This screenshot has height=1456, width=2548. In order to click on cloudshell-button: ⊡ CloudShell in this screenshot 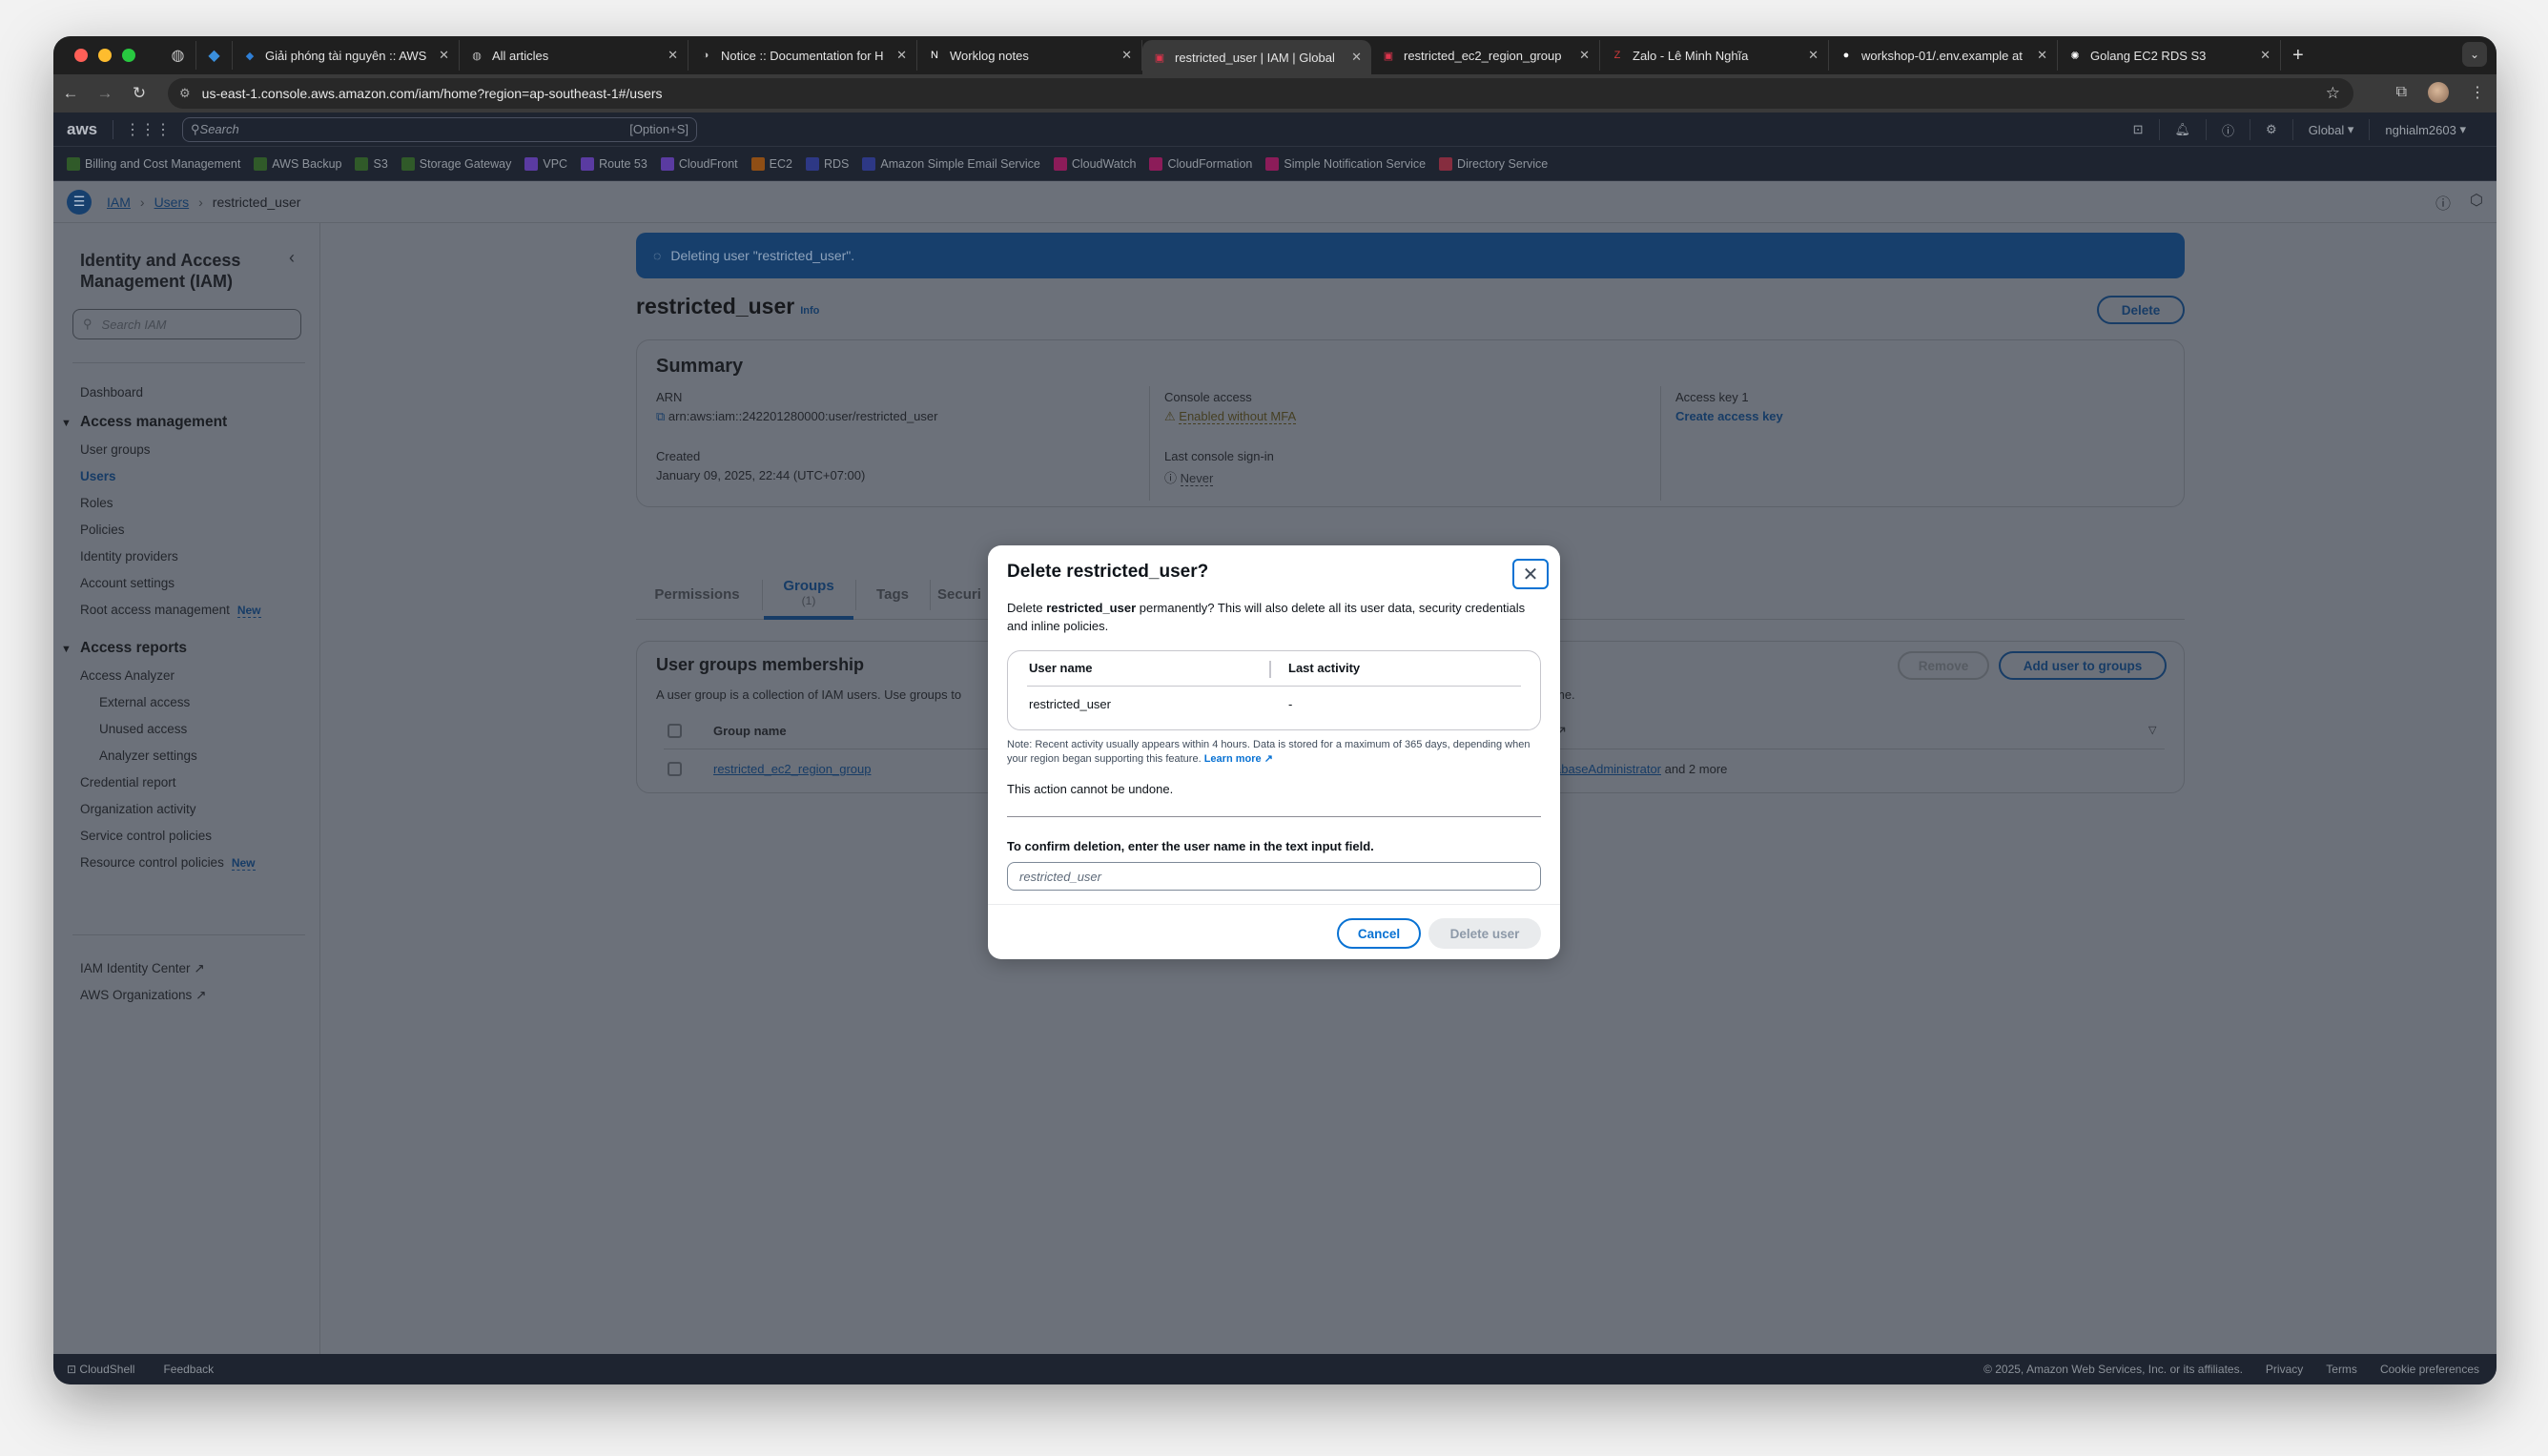, I will do `click(100, 1369)`.